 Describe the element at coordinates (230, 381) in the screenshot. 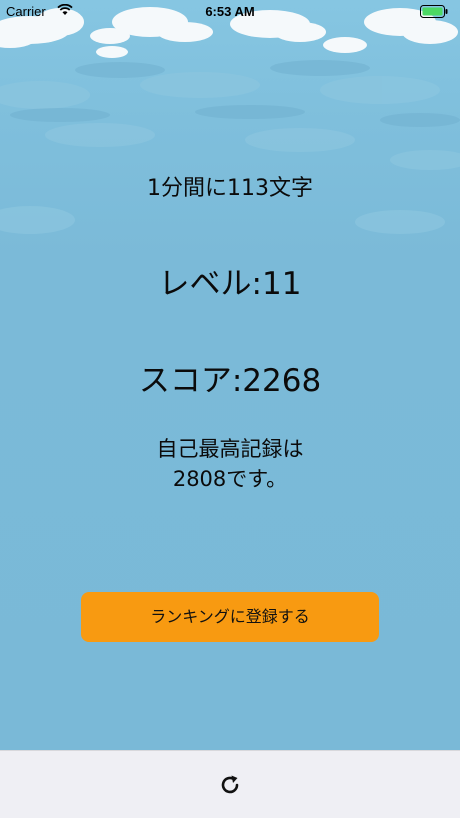

I see `score-text: スコア:2268` at that location.